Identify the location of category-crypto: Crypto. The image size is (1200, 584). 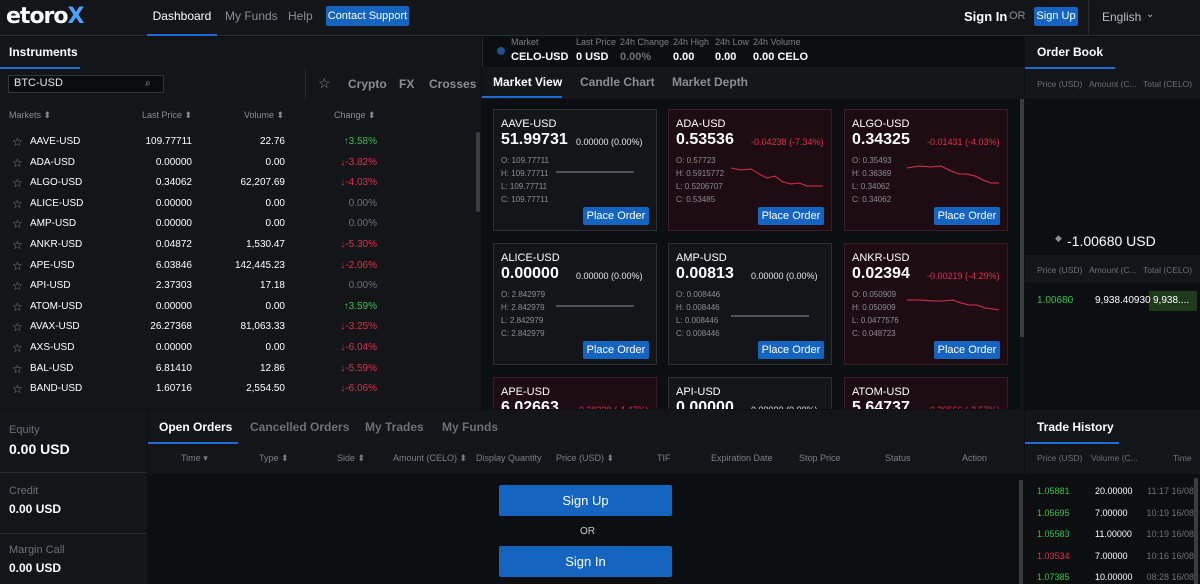
(367, 84).